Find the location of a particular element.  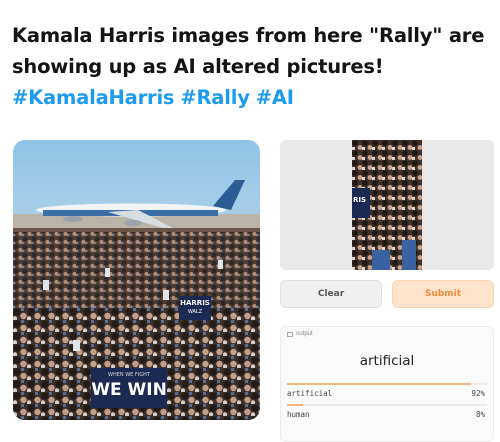

submit-button: Submit is located at coordinates (443, 294).